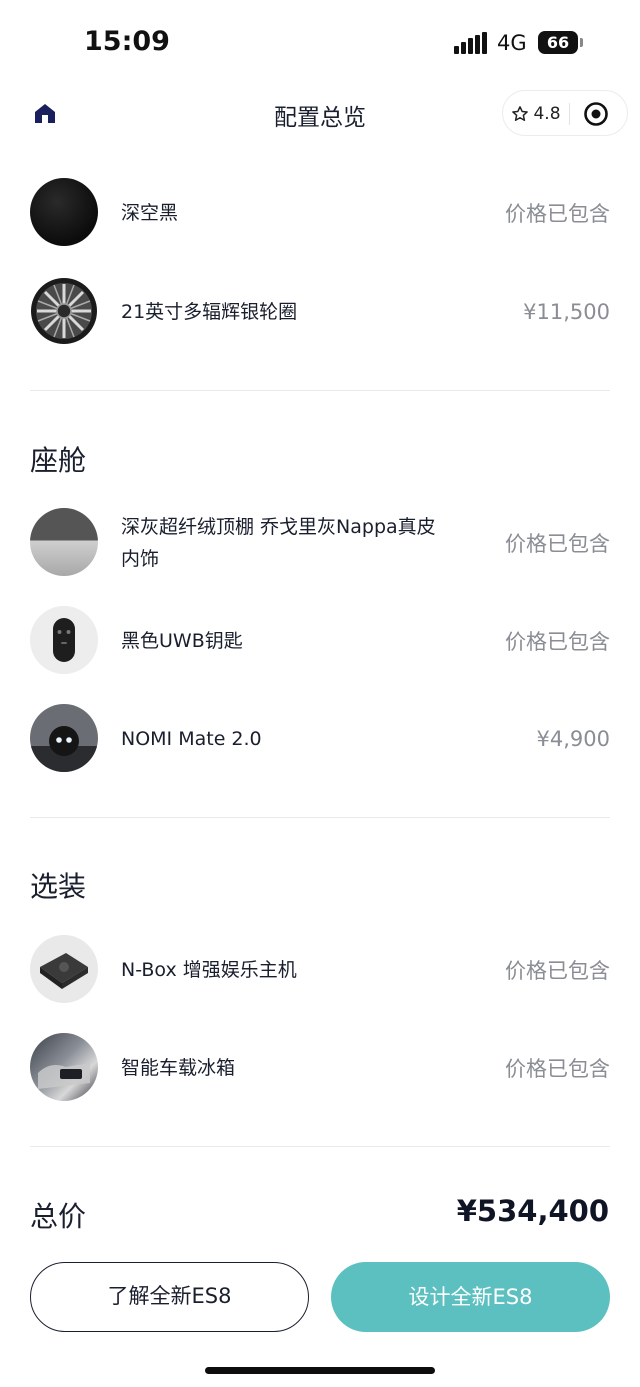 This screenshot has width=640, height=1387. What do you see at coordinates (569, 114) in the screenshot?
I see `capsule-divider` at bounding box center [569, 114].